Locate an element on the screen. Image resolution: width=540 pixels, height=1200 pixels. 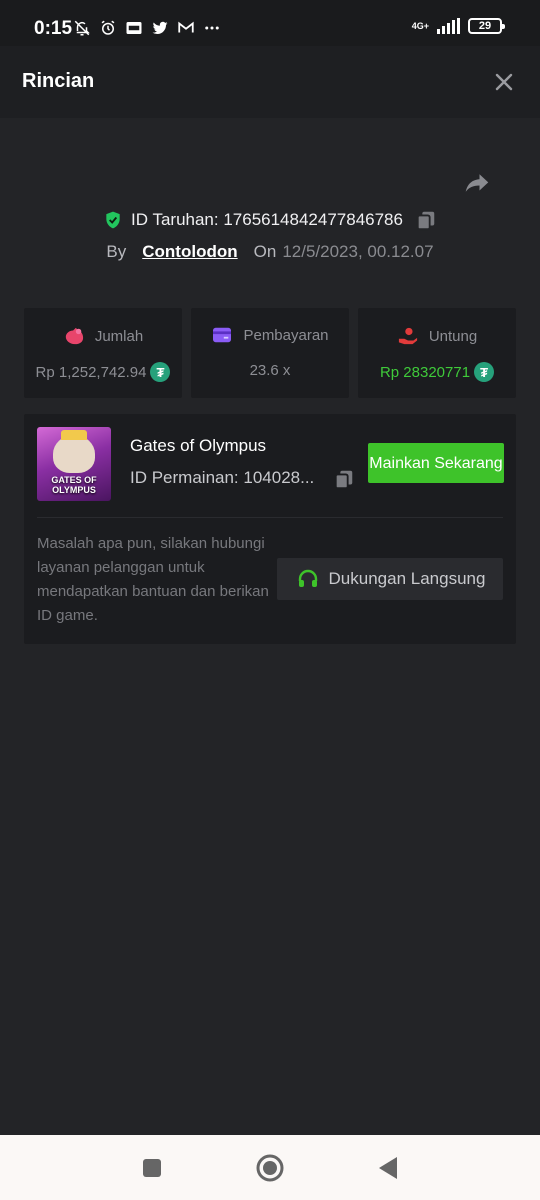
alarm-icon is located at coordinates (108, 28).